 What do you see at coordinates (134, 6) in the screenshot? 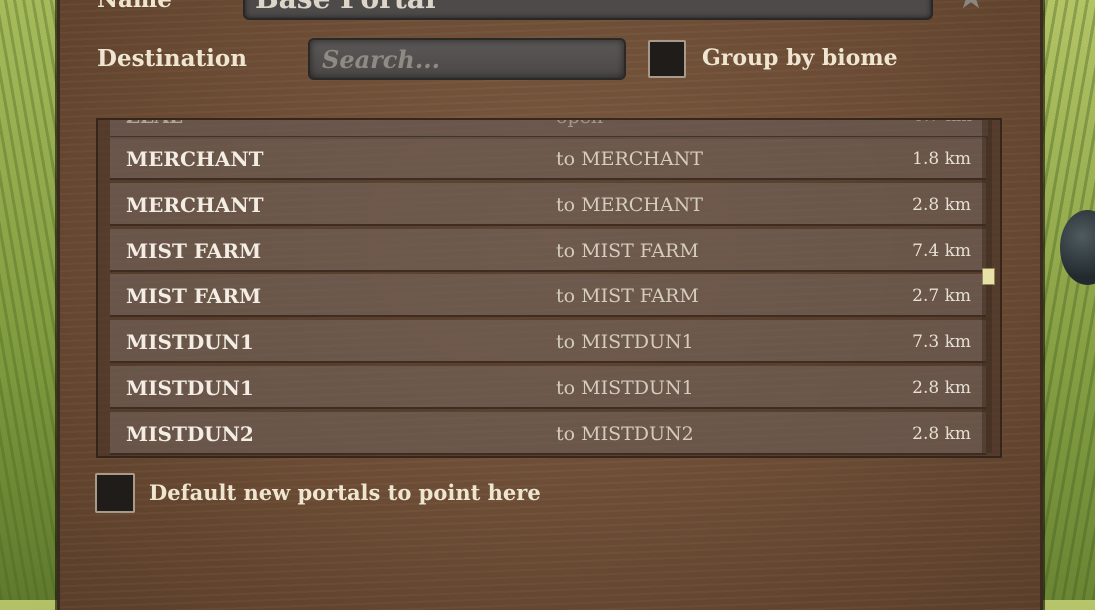
I see `name-label: Name` at bounding box center [134, 6].